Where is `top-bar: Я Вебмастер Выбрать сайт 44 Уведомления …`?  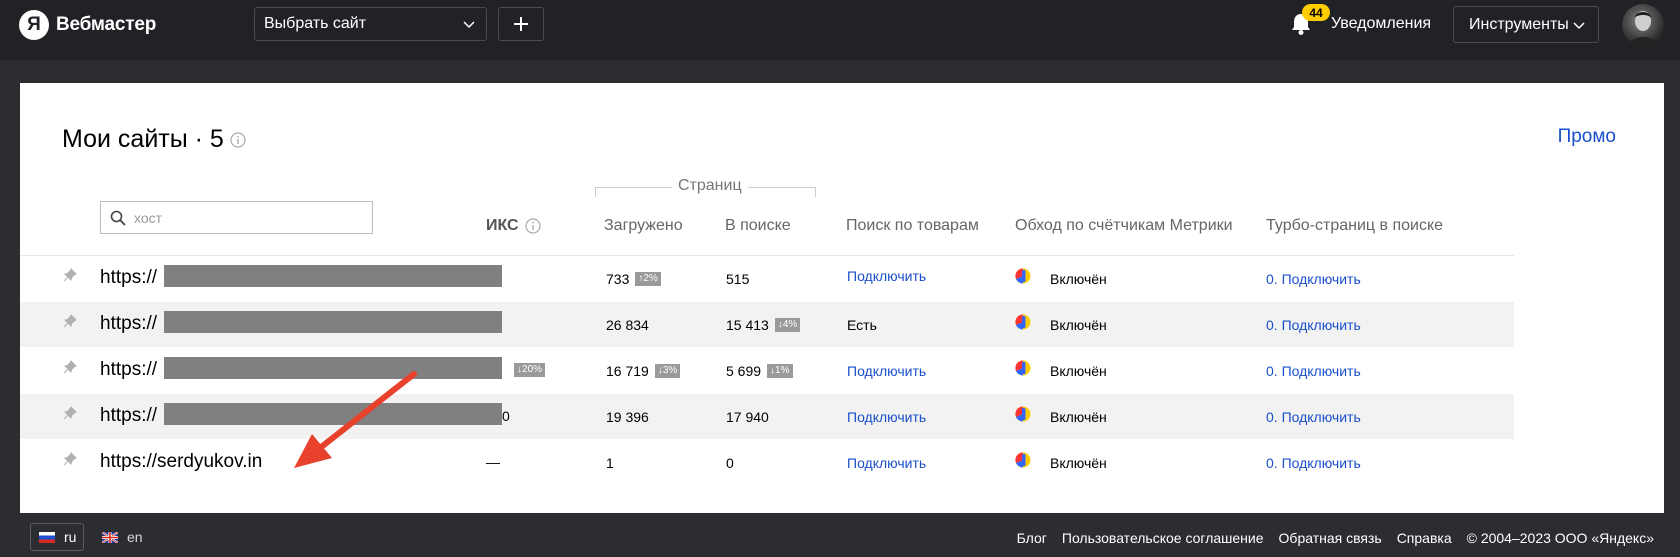 top-bar: Я Вебмастер Выбрать сайт 44 Уведомления … is located at coordinates (840, 30).